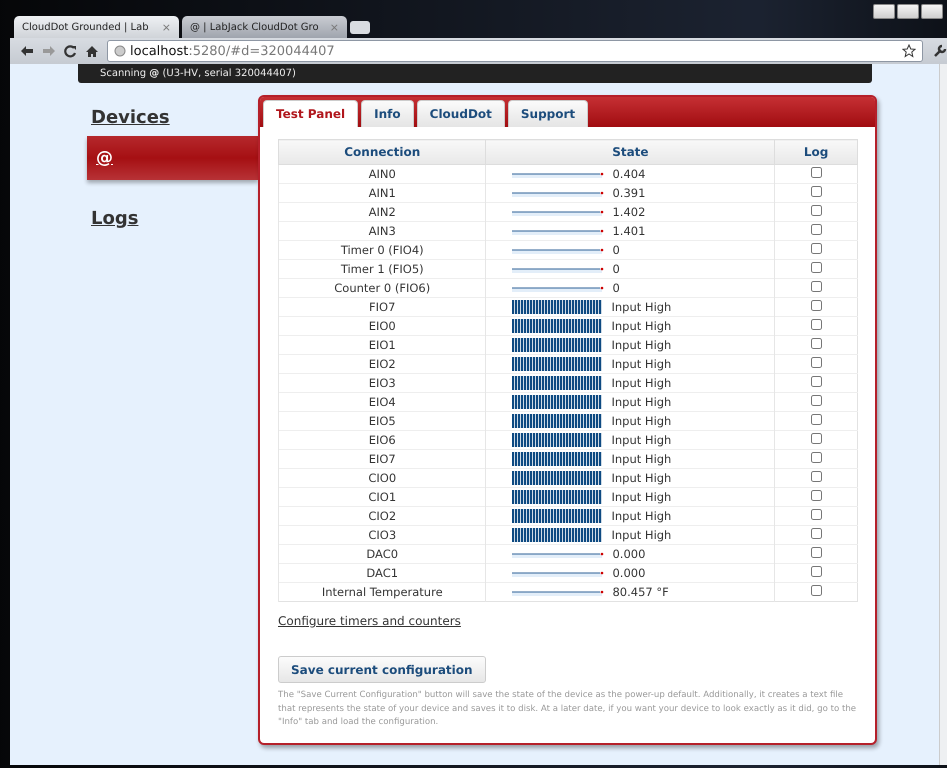 The image size is (947, 768). Describe the element at coordinates (382, 345) in the screenshot. I see `table-cell: EIO1` at that location.